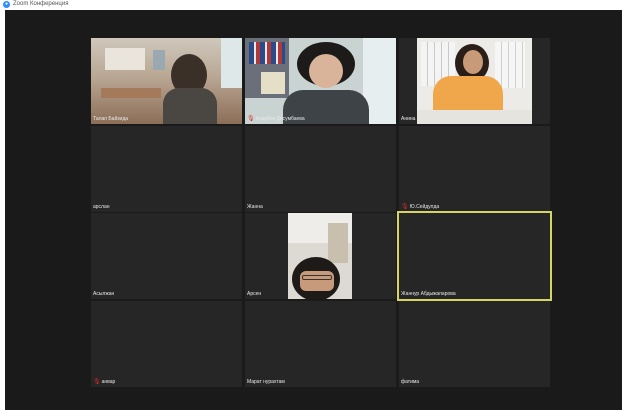 This screenshot has width=624, height=410. What do you see at coordinates (276, 119) in the screenshot?
I see `participant-name: 🎙 Анарбек Досумбаева` at bounding box center [276, 119].